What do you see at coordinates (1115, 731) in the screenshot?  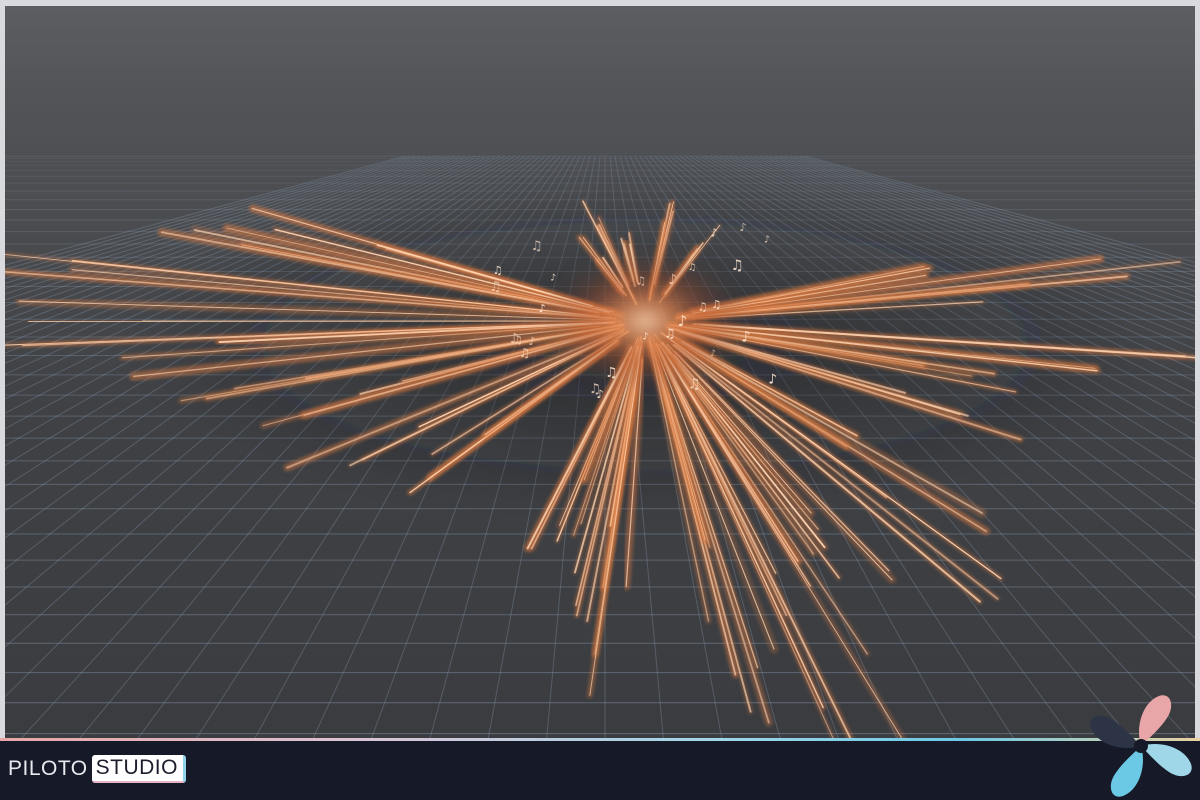 I see `logo-blade-left` at bounding box center [1115, 731].